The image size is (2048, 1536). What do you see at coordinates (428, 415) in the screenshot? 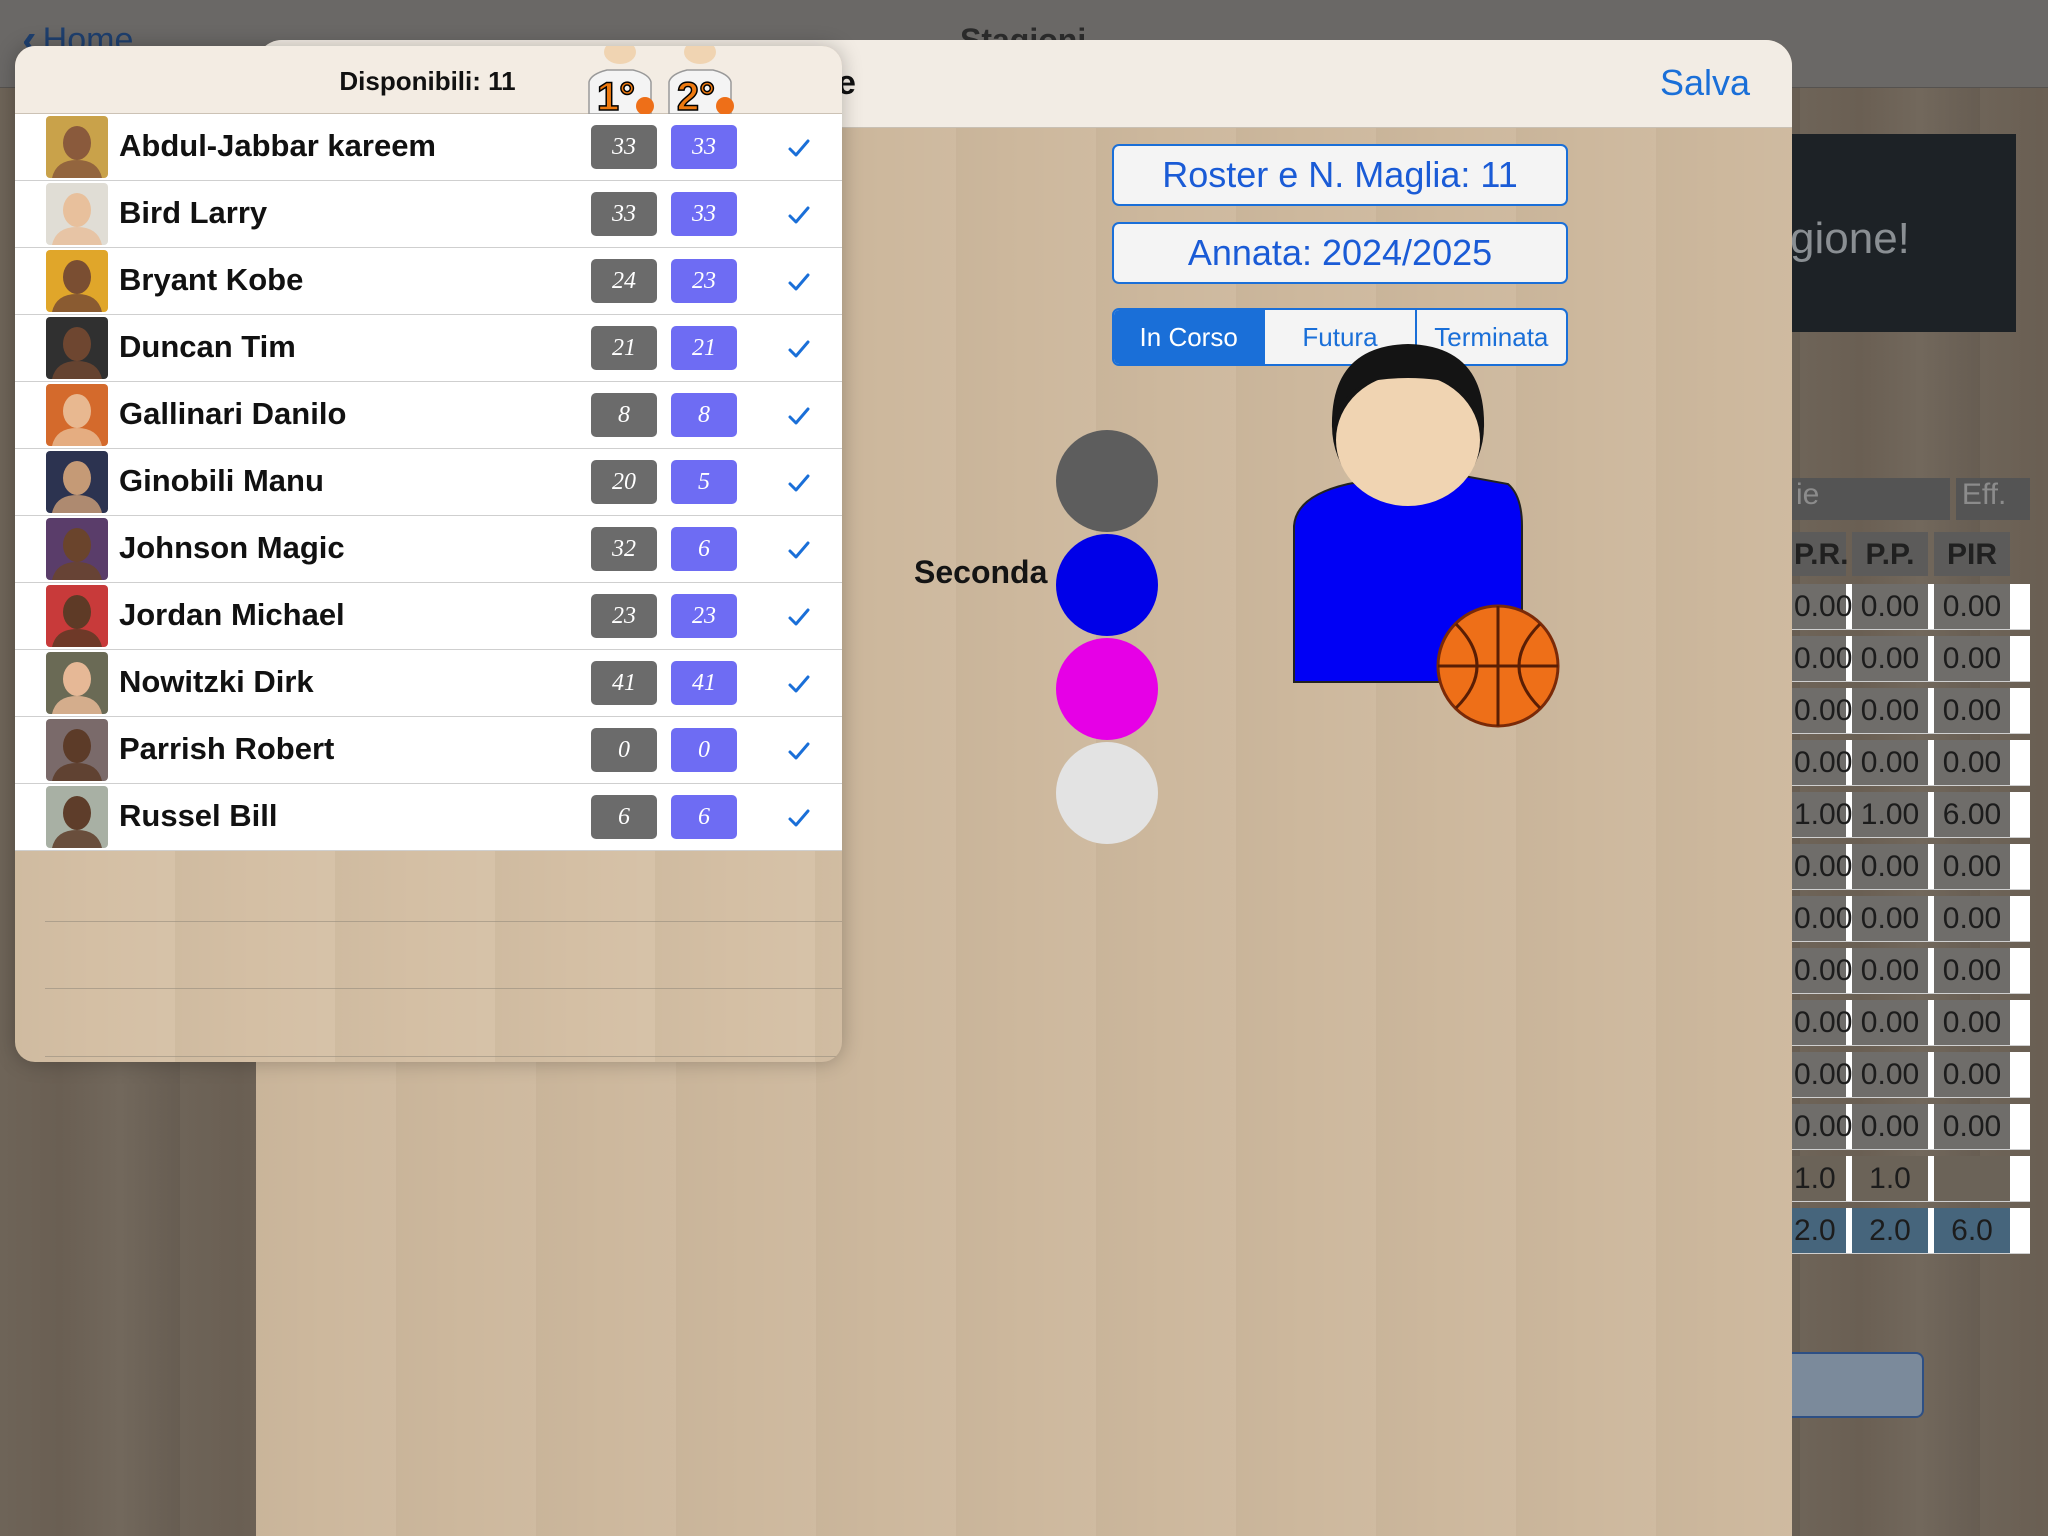
I see `player-row: Gallinari Danilo 8 8` at bounding box center [428, 415].